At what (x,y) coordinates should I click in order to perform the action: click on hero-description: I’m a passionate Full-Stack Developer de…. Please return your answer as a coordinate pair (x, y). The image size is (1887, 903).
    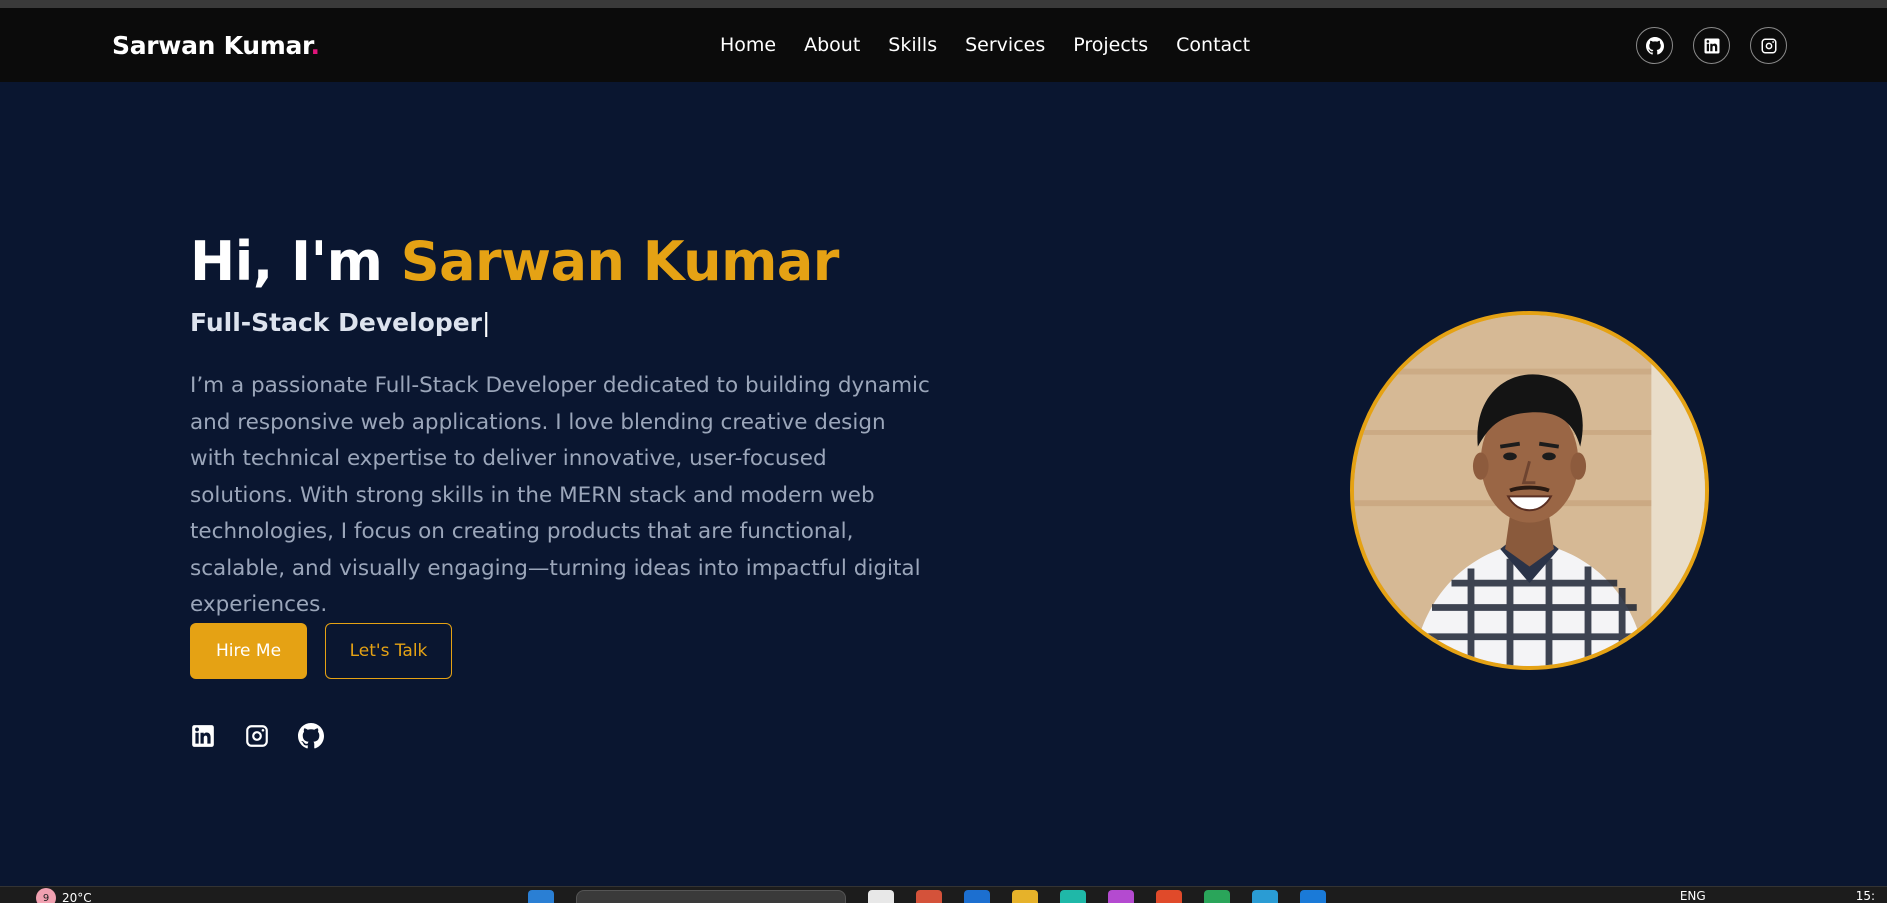
    Looking at the image, I should click on (560, 495).